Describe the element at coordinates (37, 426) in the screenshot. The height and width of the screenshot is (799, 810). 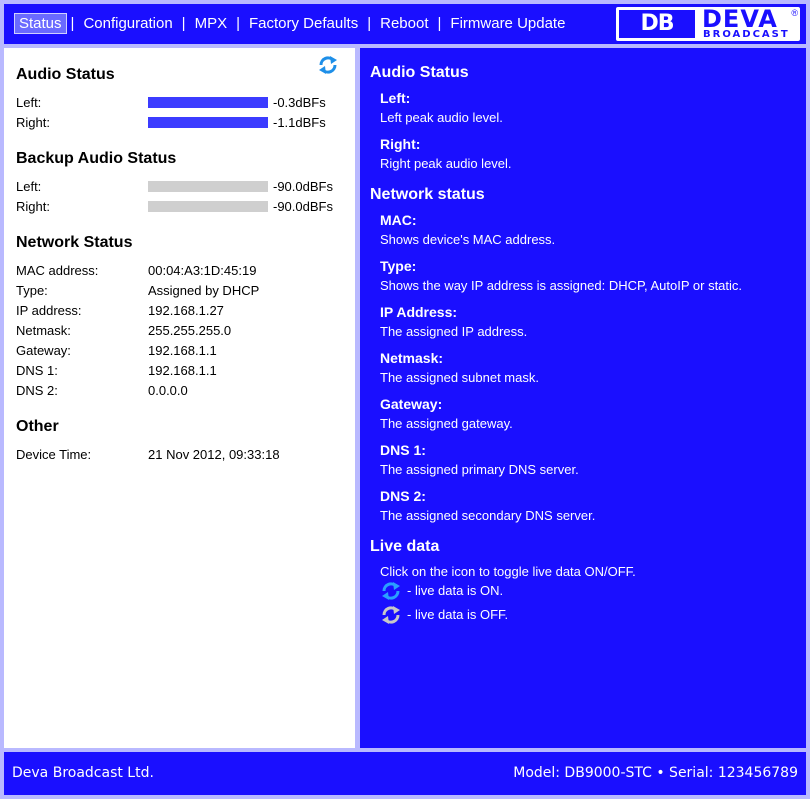
I see `other-heading: Other` at that location.